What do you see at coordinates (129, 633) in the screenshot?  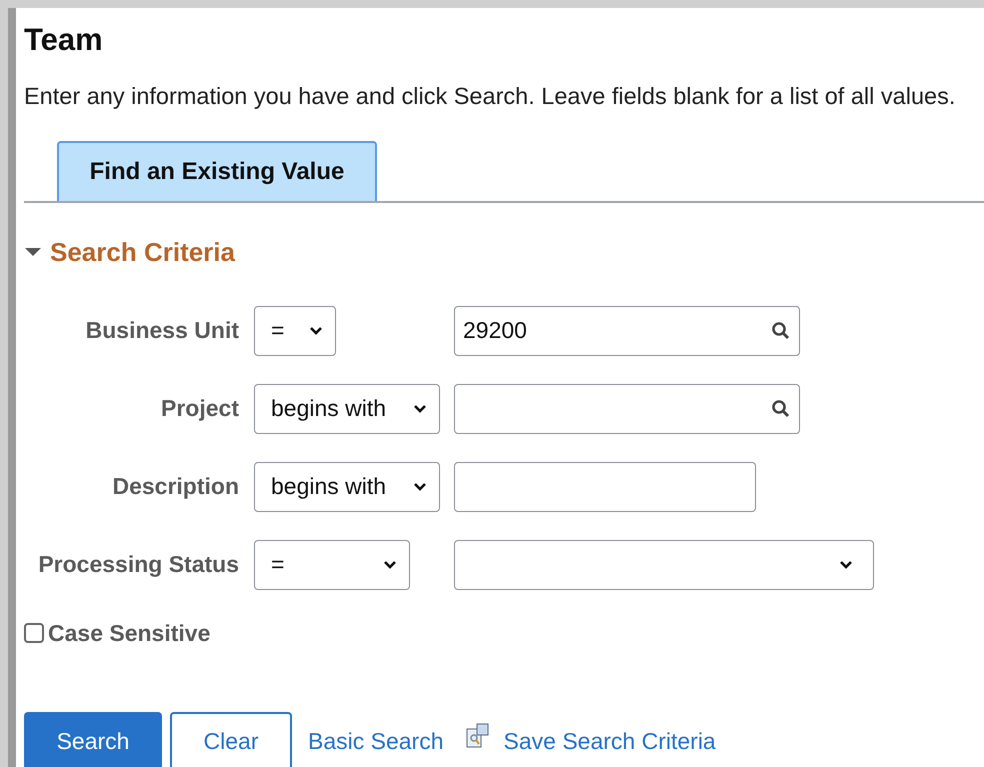 I see `checkbox-label: Case Sensitive` at bounding box center [129, 633].